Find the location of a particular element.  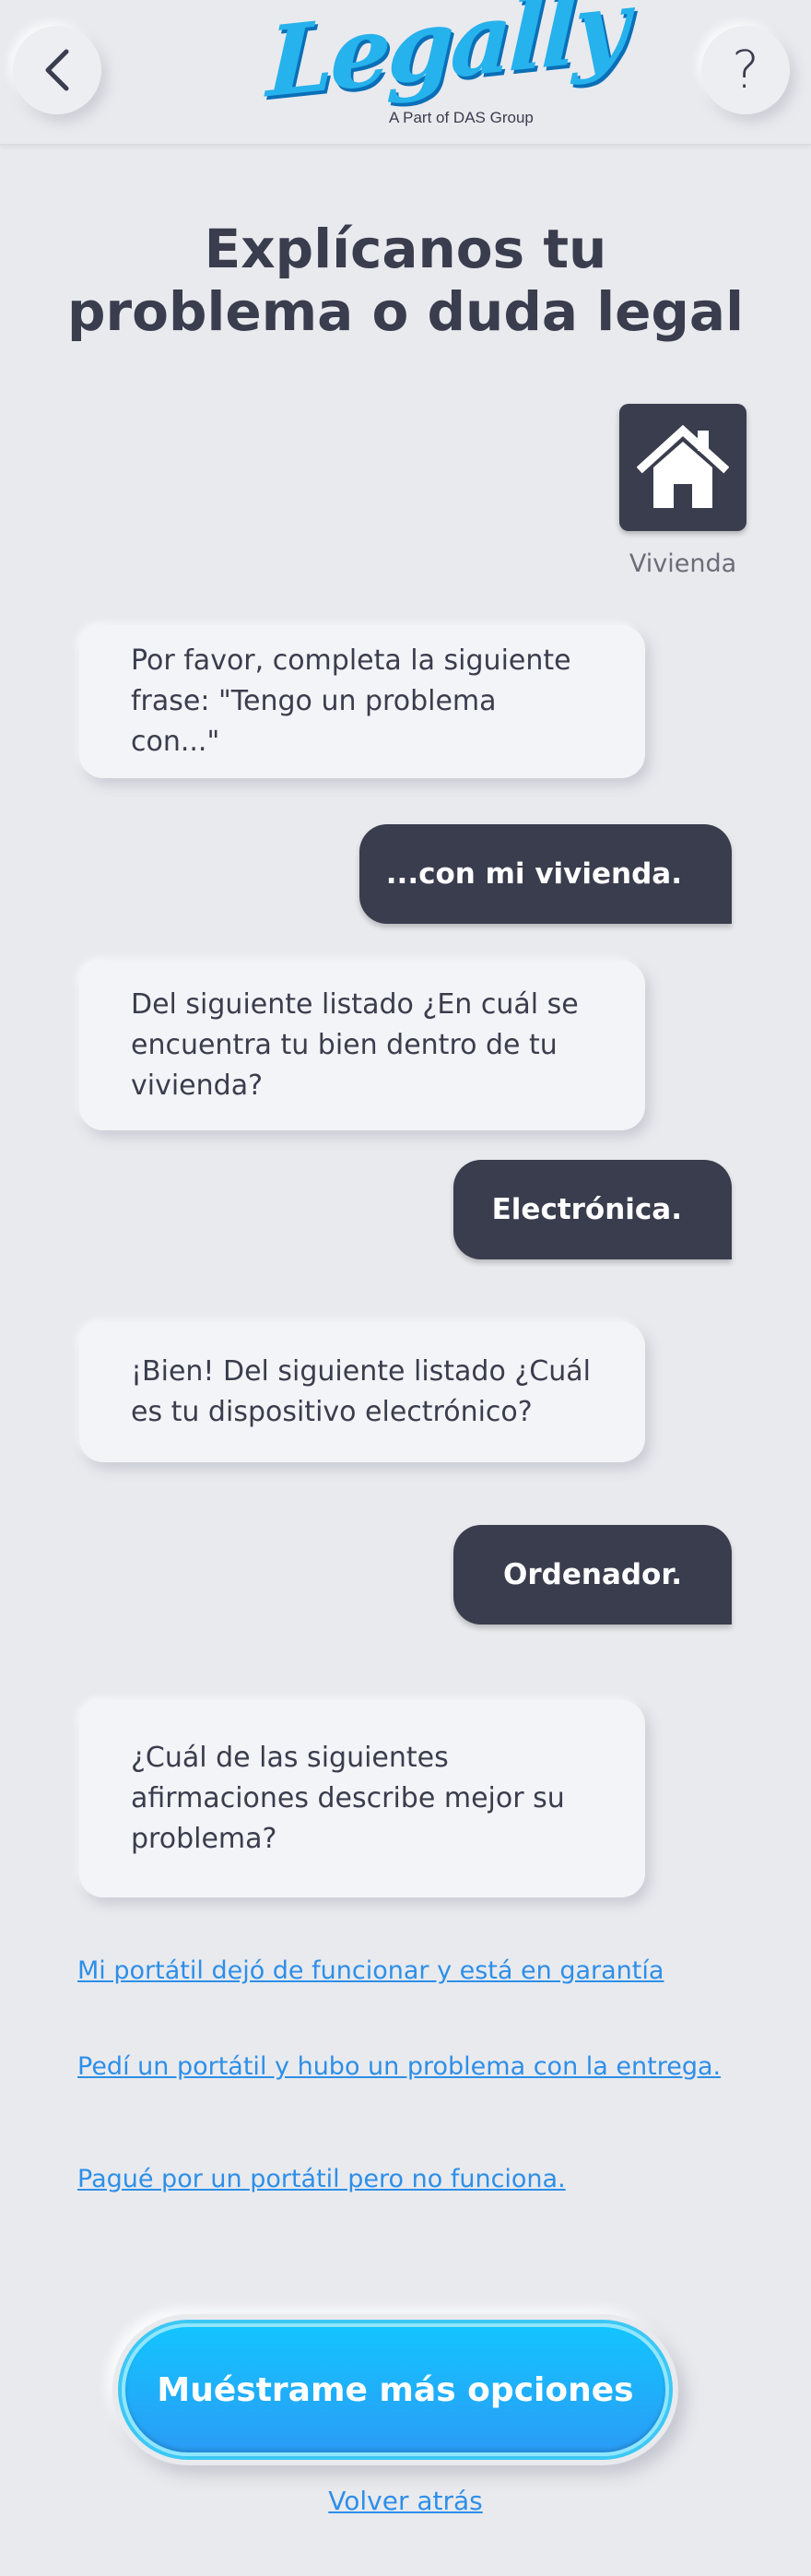

user-message-text: ...con mi vivienda. is located at coordinates (534, 874).